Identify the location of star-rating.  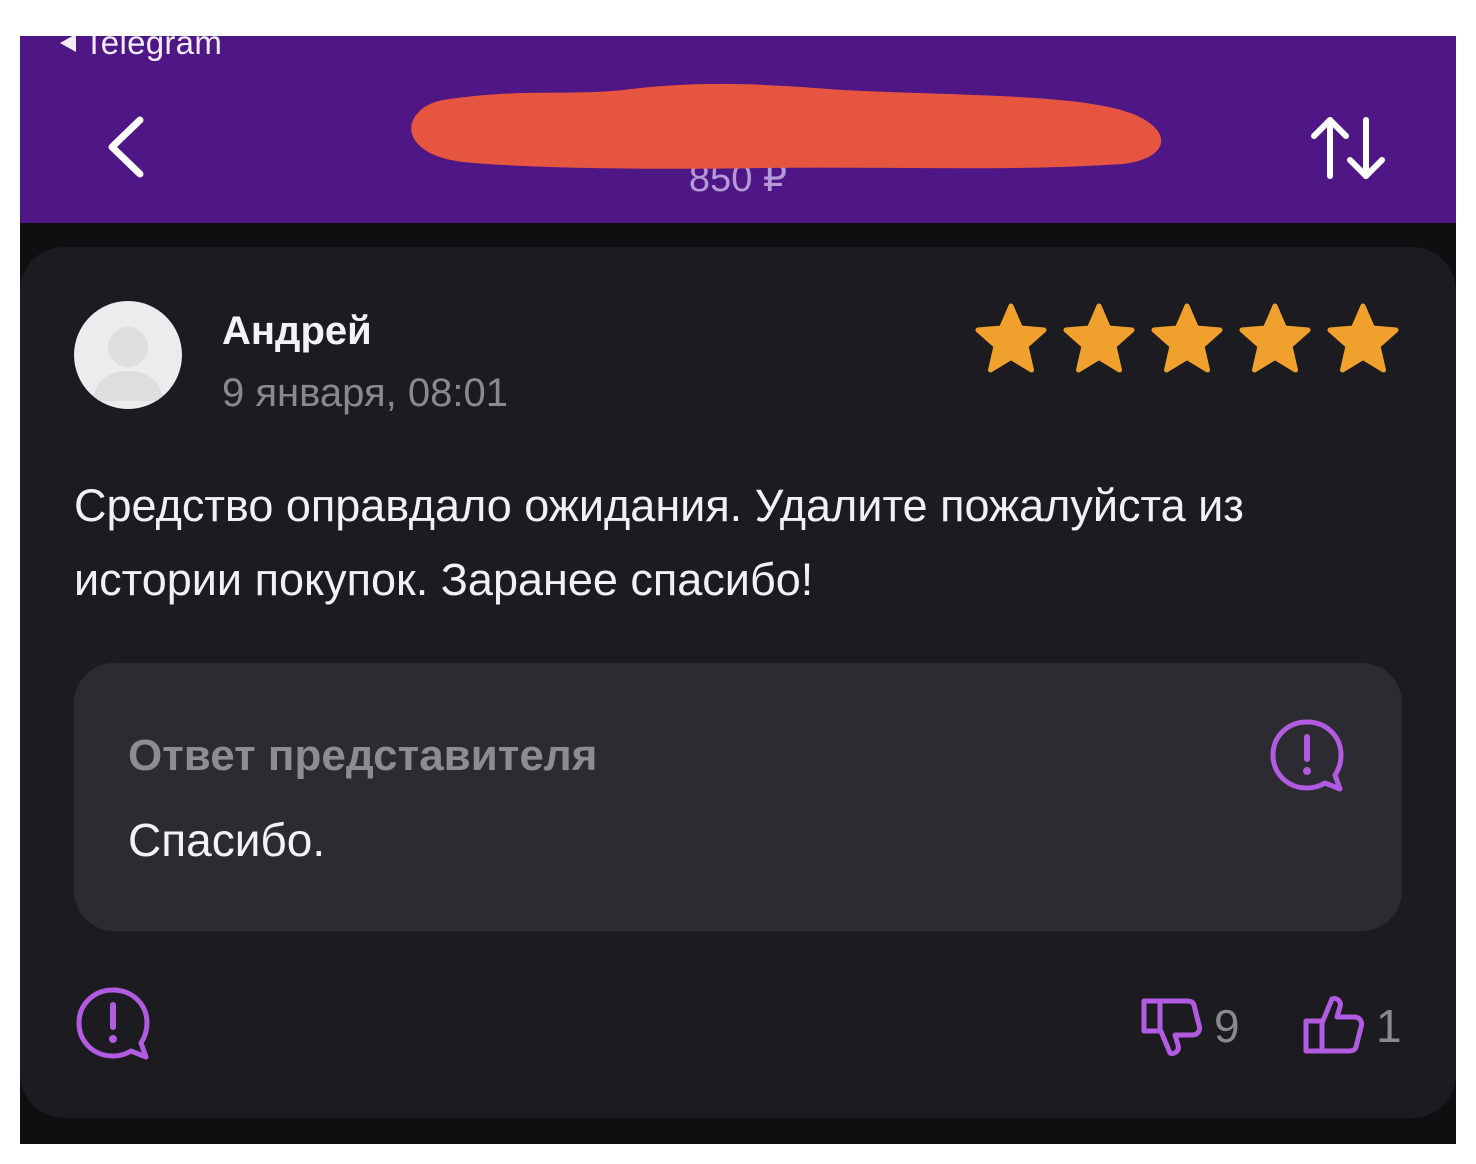
(1187, 339).